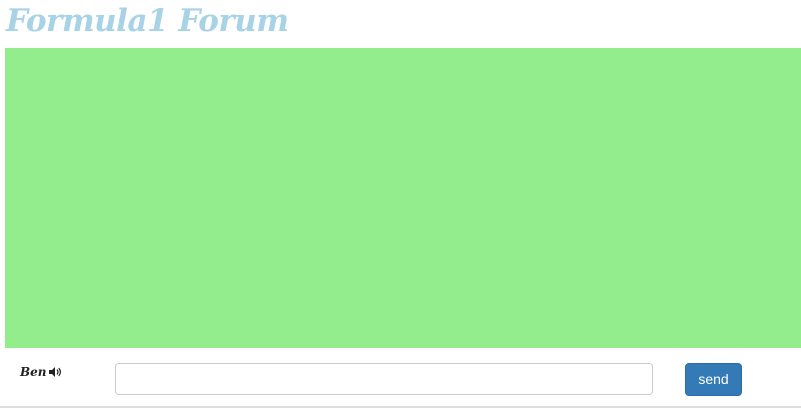 Image resolution: width=801 pixels, height=409 pixels. What do you see at coordinates (33, 372) in the screenshot?
I see `user-name: Ben` at bounding box center [33, 372].